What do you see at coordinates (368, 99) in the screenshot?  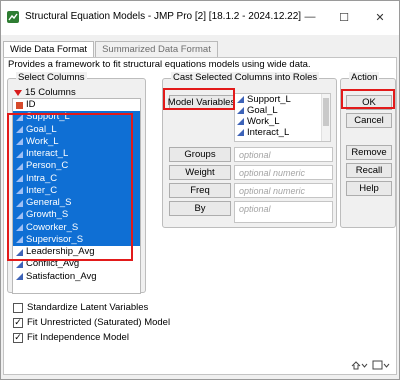 I see `highlight-box-ok` at bounding box center [368, 99].